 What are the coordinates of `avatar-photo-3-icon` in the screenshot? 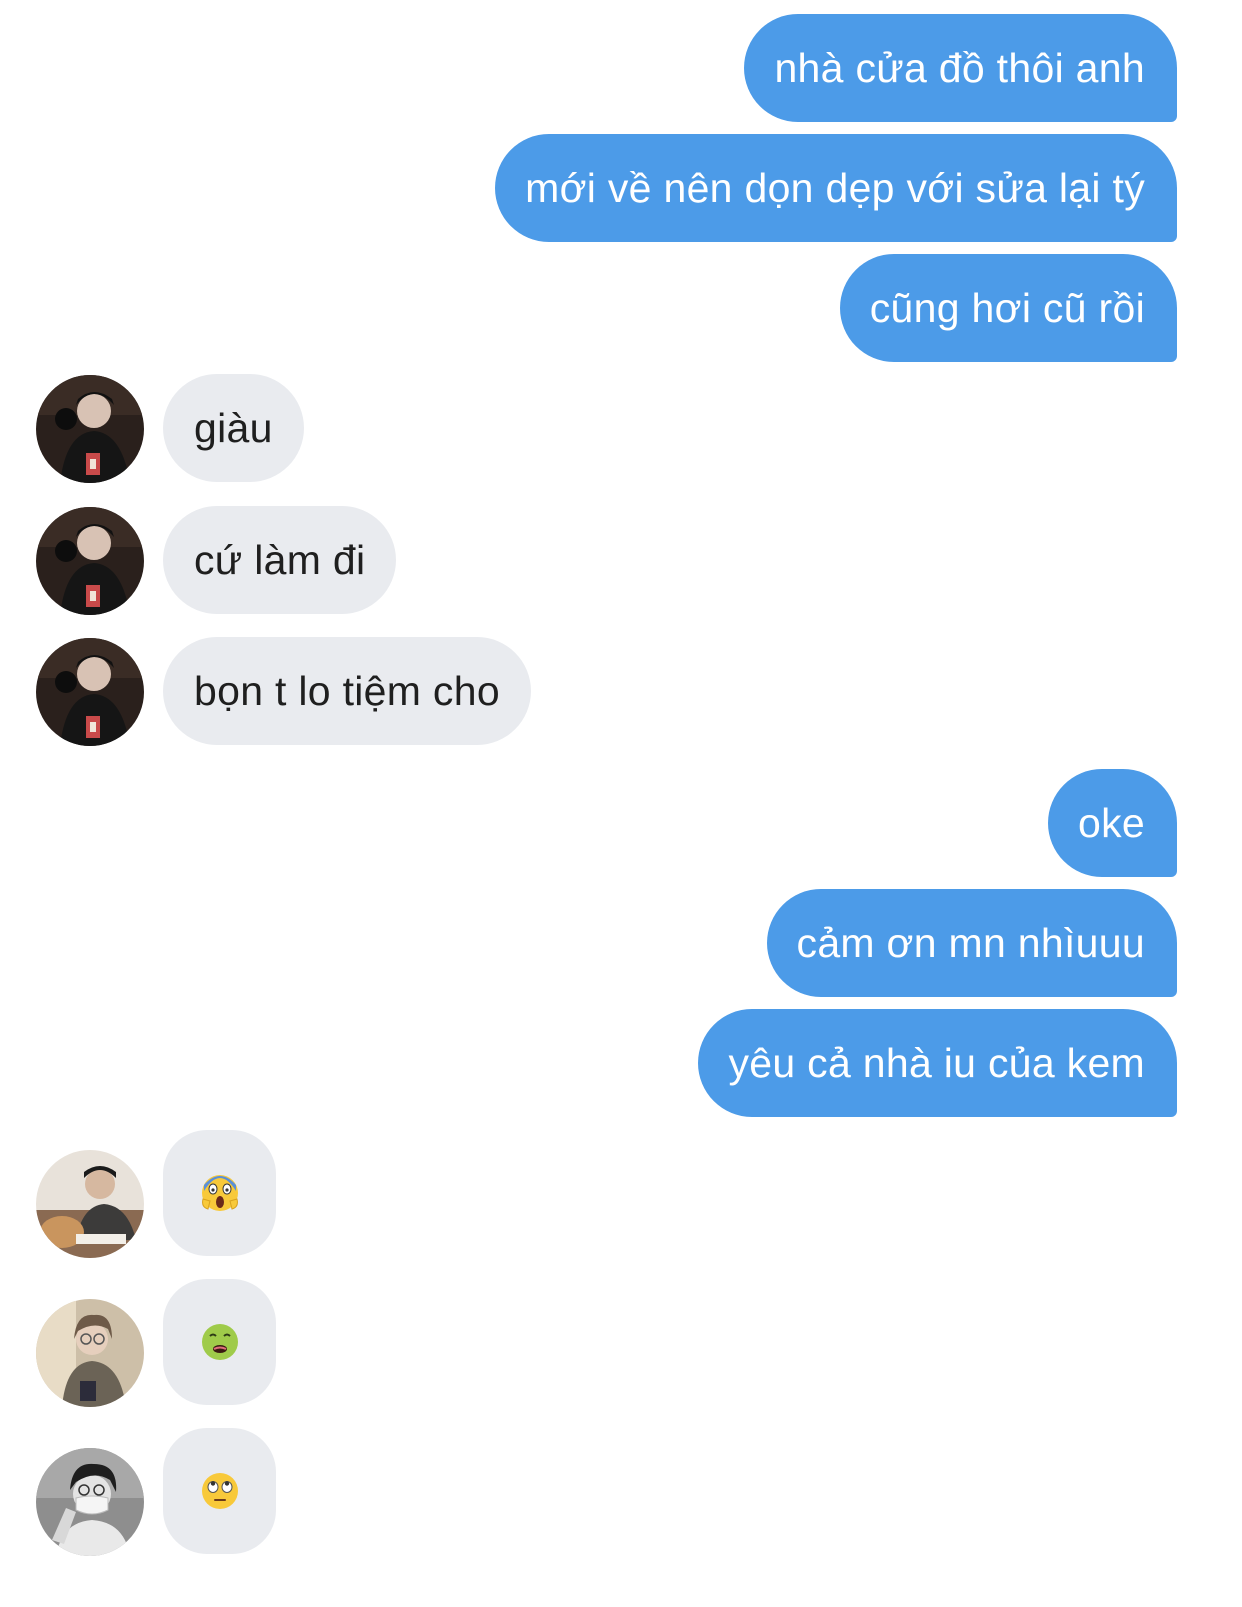 It's located at (90, 1353).